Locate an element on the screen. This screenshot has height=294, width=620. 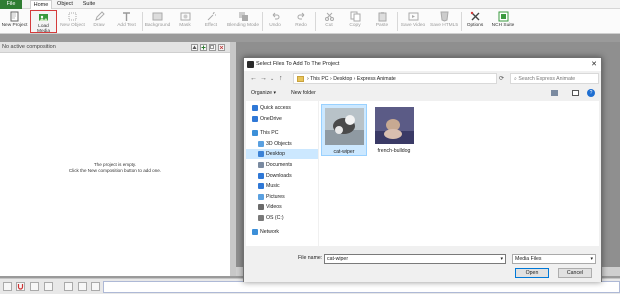
organize-button: Organize ▾ is located at coordinates (263, 93).